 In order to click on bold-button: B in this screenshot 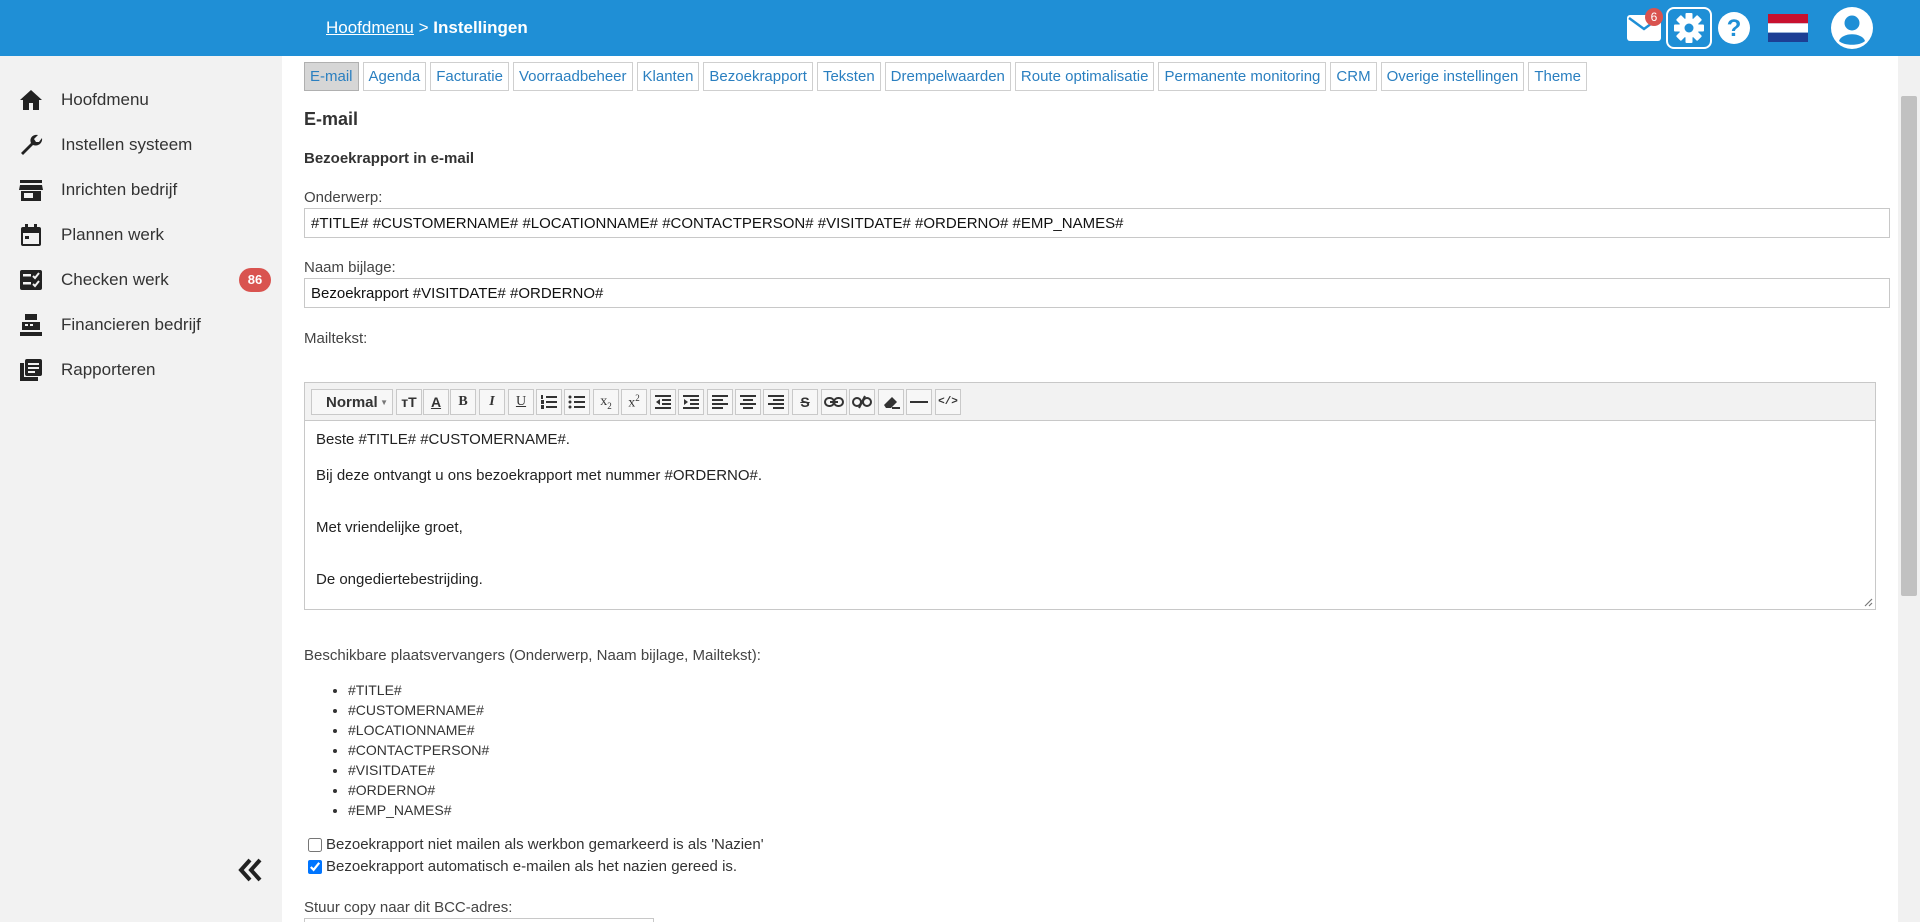, I will do `click(463, 402)`.